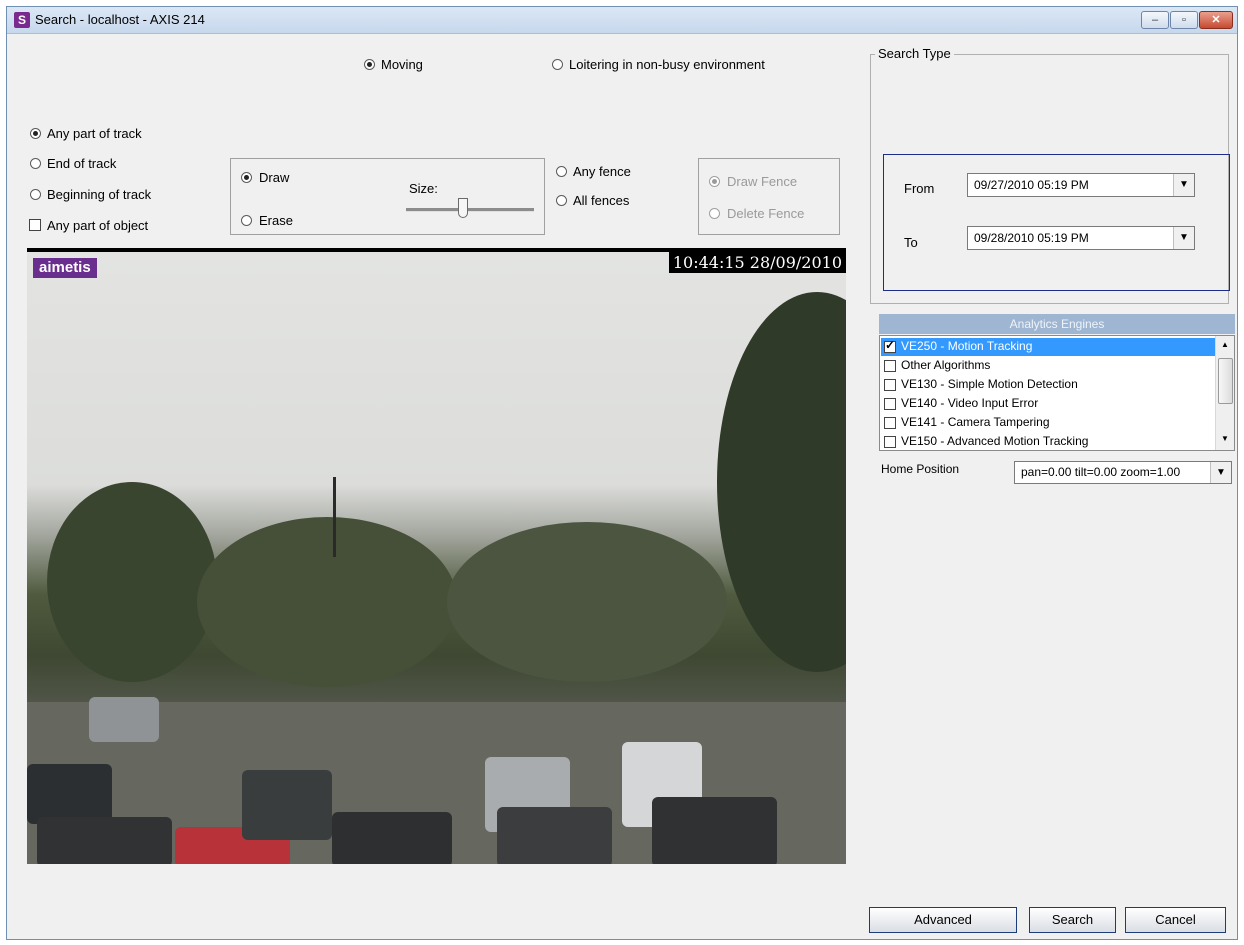 This screenshot has width=1244, height=945. Describe the element at coordinates (120, 19) in the screenshot. I see `window-title: Search - localhost - AXIS 214` at that location.